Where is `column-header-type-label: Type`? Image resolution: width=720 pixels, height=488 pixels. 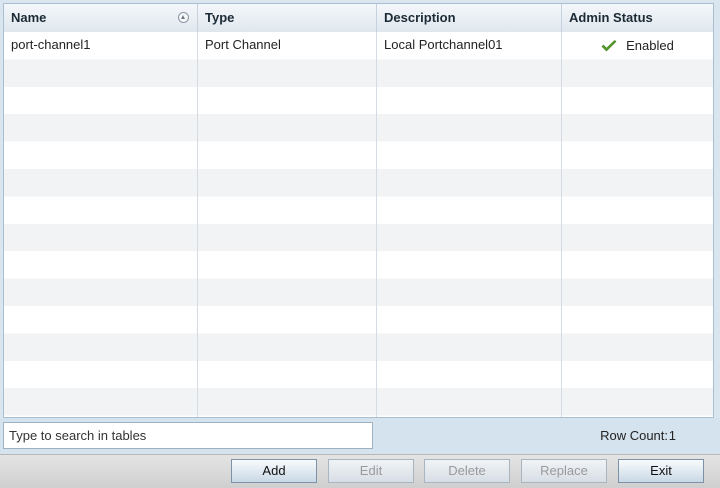 column-header-type-label: Type is located at coordinates (220, 17).